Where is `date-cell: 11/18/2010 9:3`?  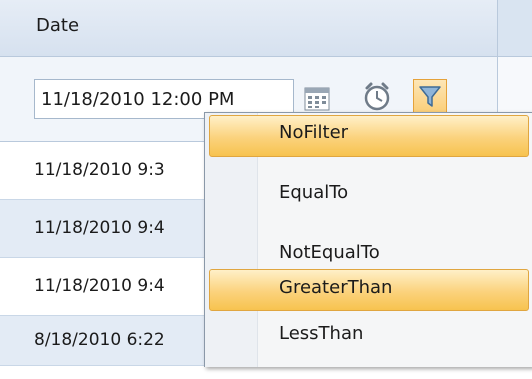 date-cell: 11/18/2010 9:3 is located at coordinates (99, 170).